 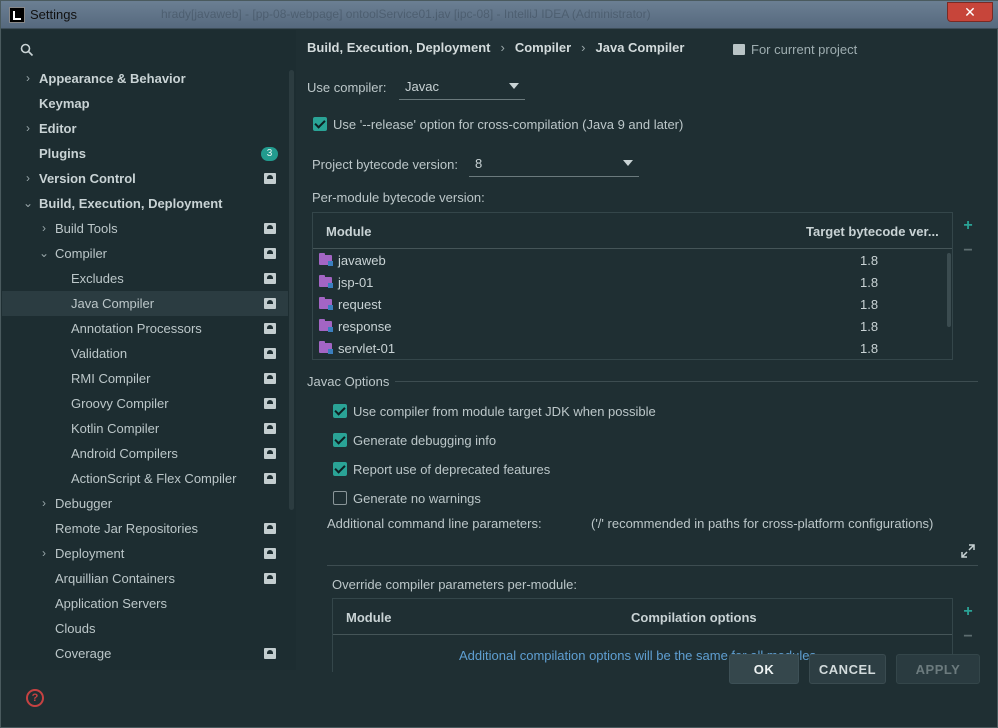 I want to click on project-bytecode-select: 8, so click(x=554, y=164).